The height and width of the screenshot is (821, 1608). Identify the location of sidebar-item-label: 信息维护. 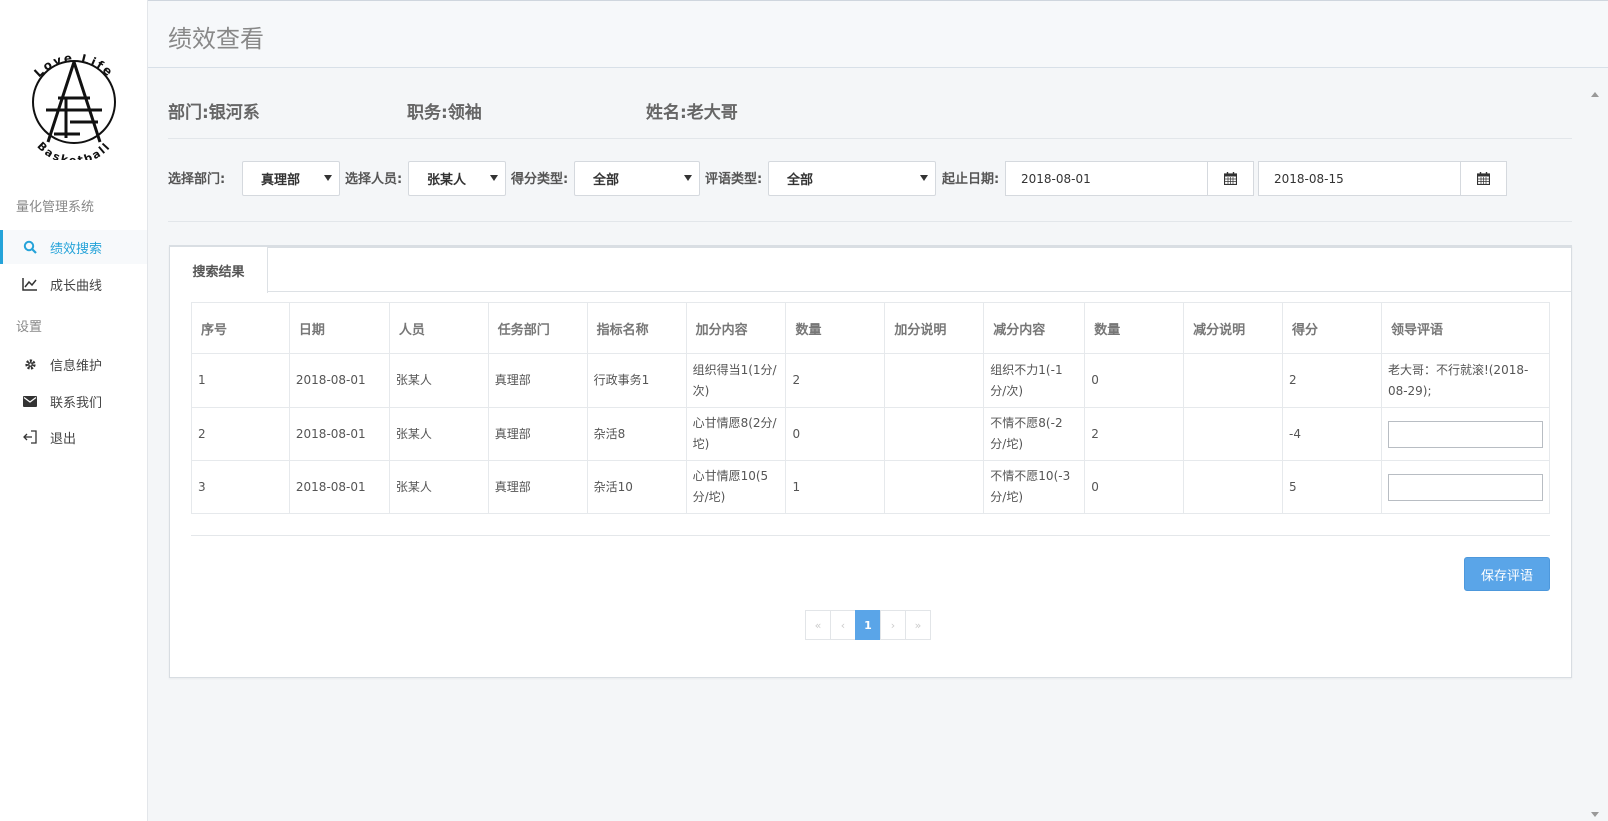
(76, 366).